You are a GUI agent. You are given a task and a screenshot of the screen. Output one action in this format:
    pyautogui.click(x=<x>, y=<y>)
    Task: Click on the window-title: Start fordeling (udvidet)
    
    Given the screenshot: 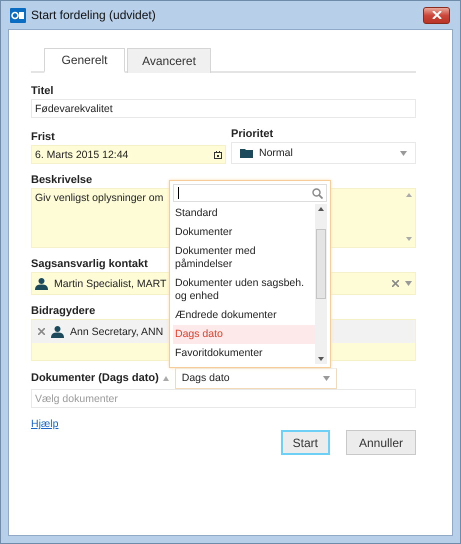 What is the action you would take?
    pyautogui.click(x=94, y=15)
    